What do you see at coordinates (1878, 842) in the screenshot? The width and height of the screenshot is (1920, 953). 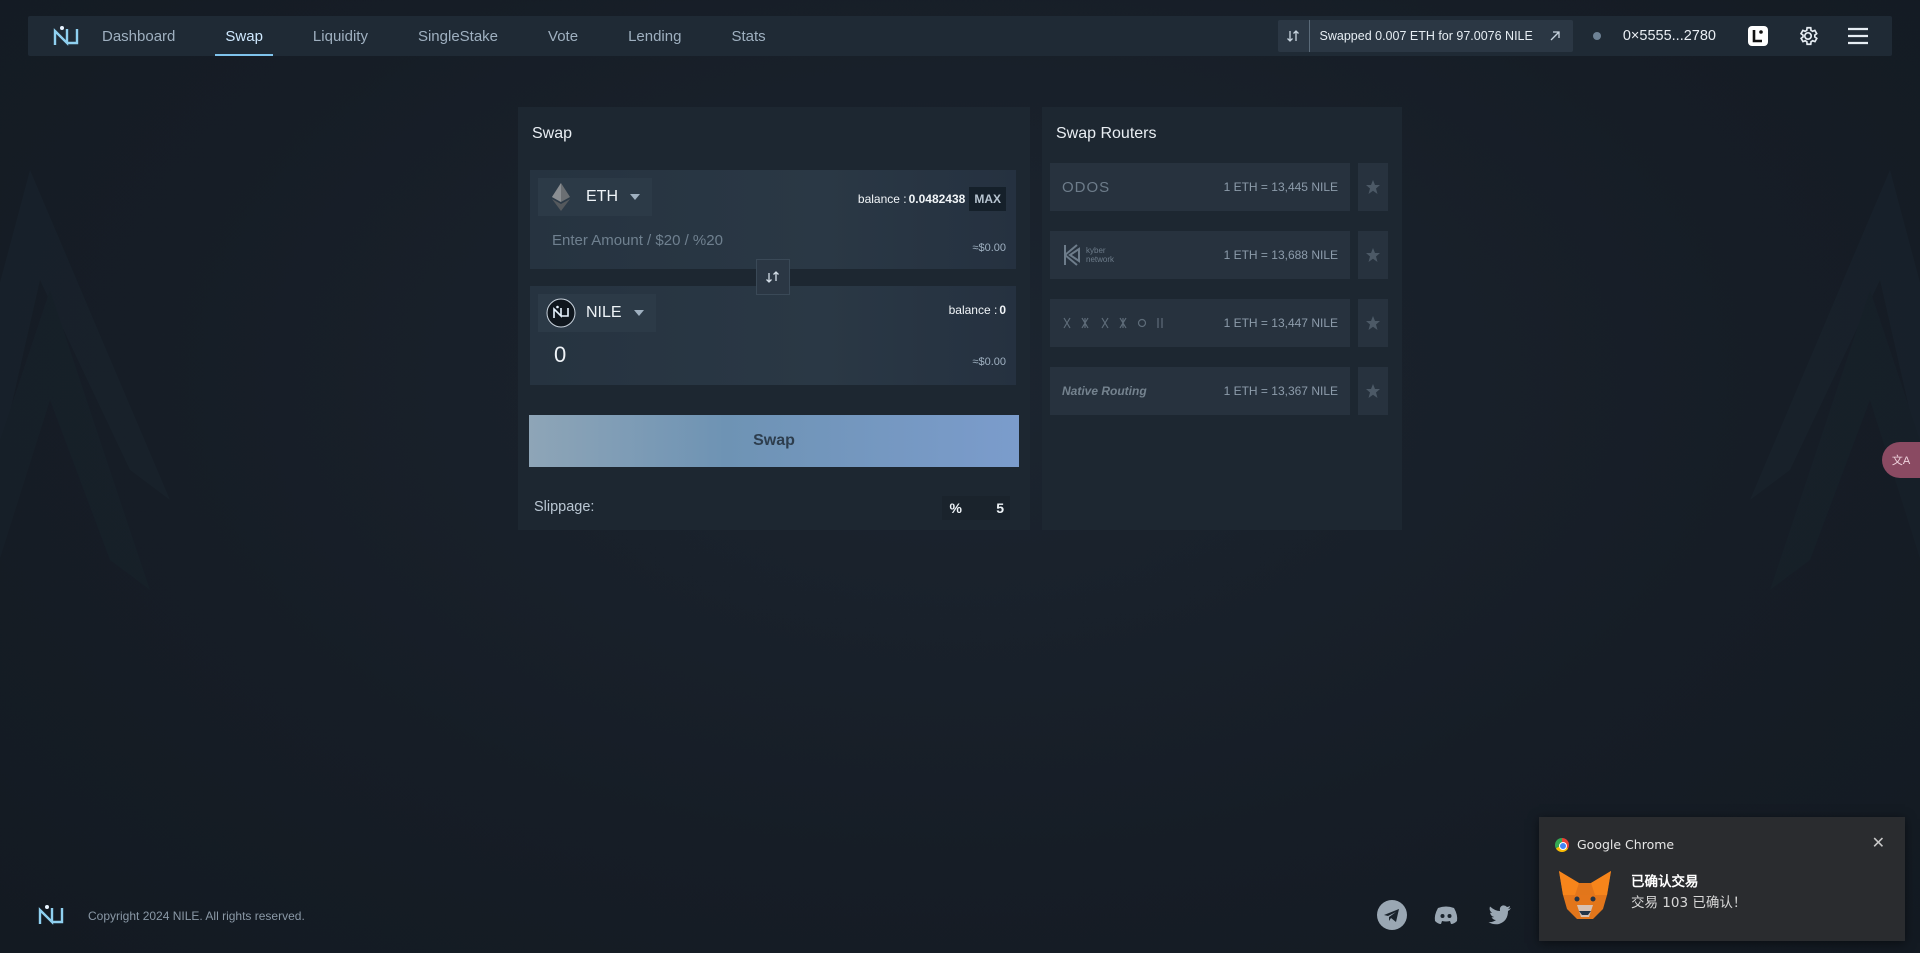 I see `close-icon: ✕` at bounding box center [1878, 842].